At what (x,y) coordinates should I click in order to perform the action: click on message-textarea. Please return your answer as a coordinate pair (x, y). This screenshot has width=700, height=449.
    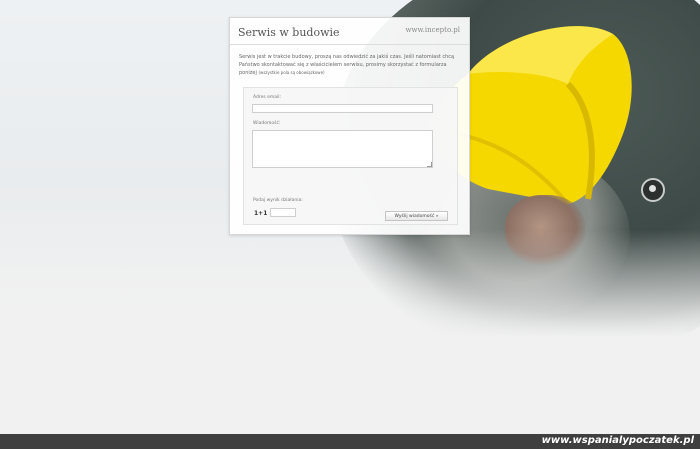
    Looking at the image, I should click on (342, 149).